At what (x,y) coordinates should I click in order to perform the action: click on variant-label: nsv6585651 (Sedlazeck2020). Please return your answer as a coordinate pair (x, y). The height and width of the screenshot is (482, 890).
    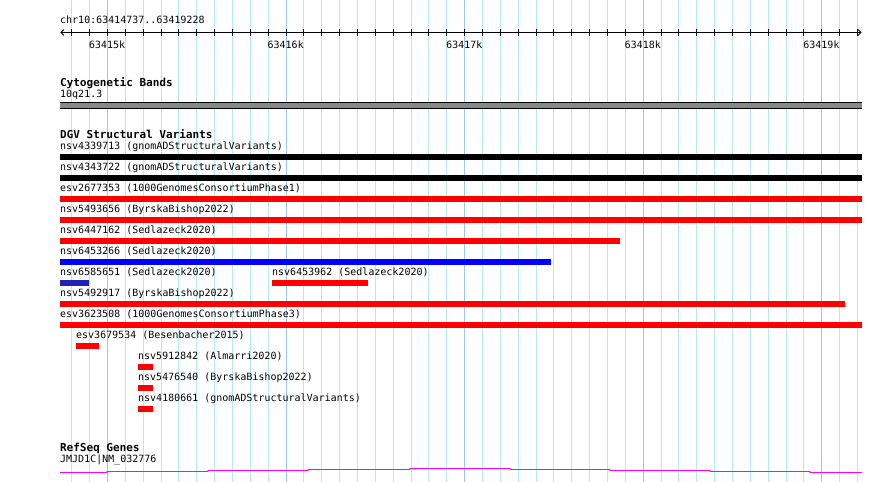
    Looking at the image, I should click on (138, 273).